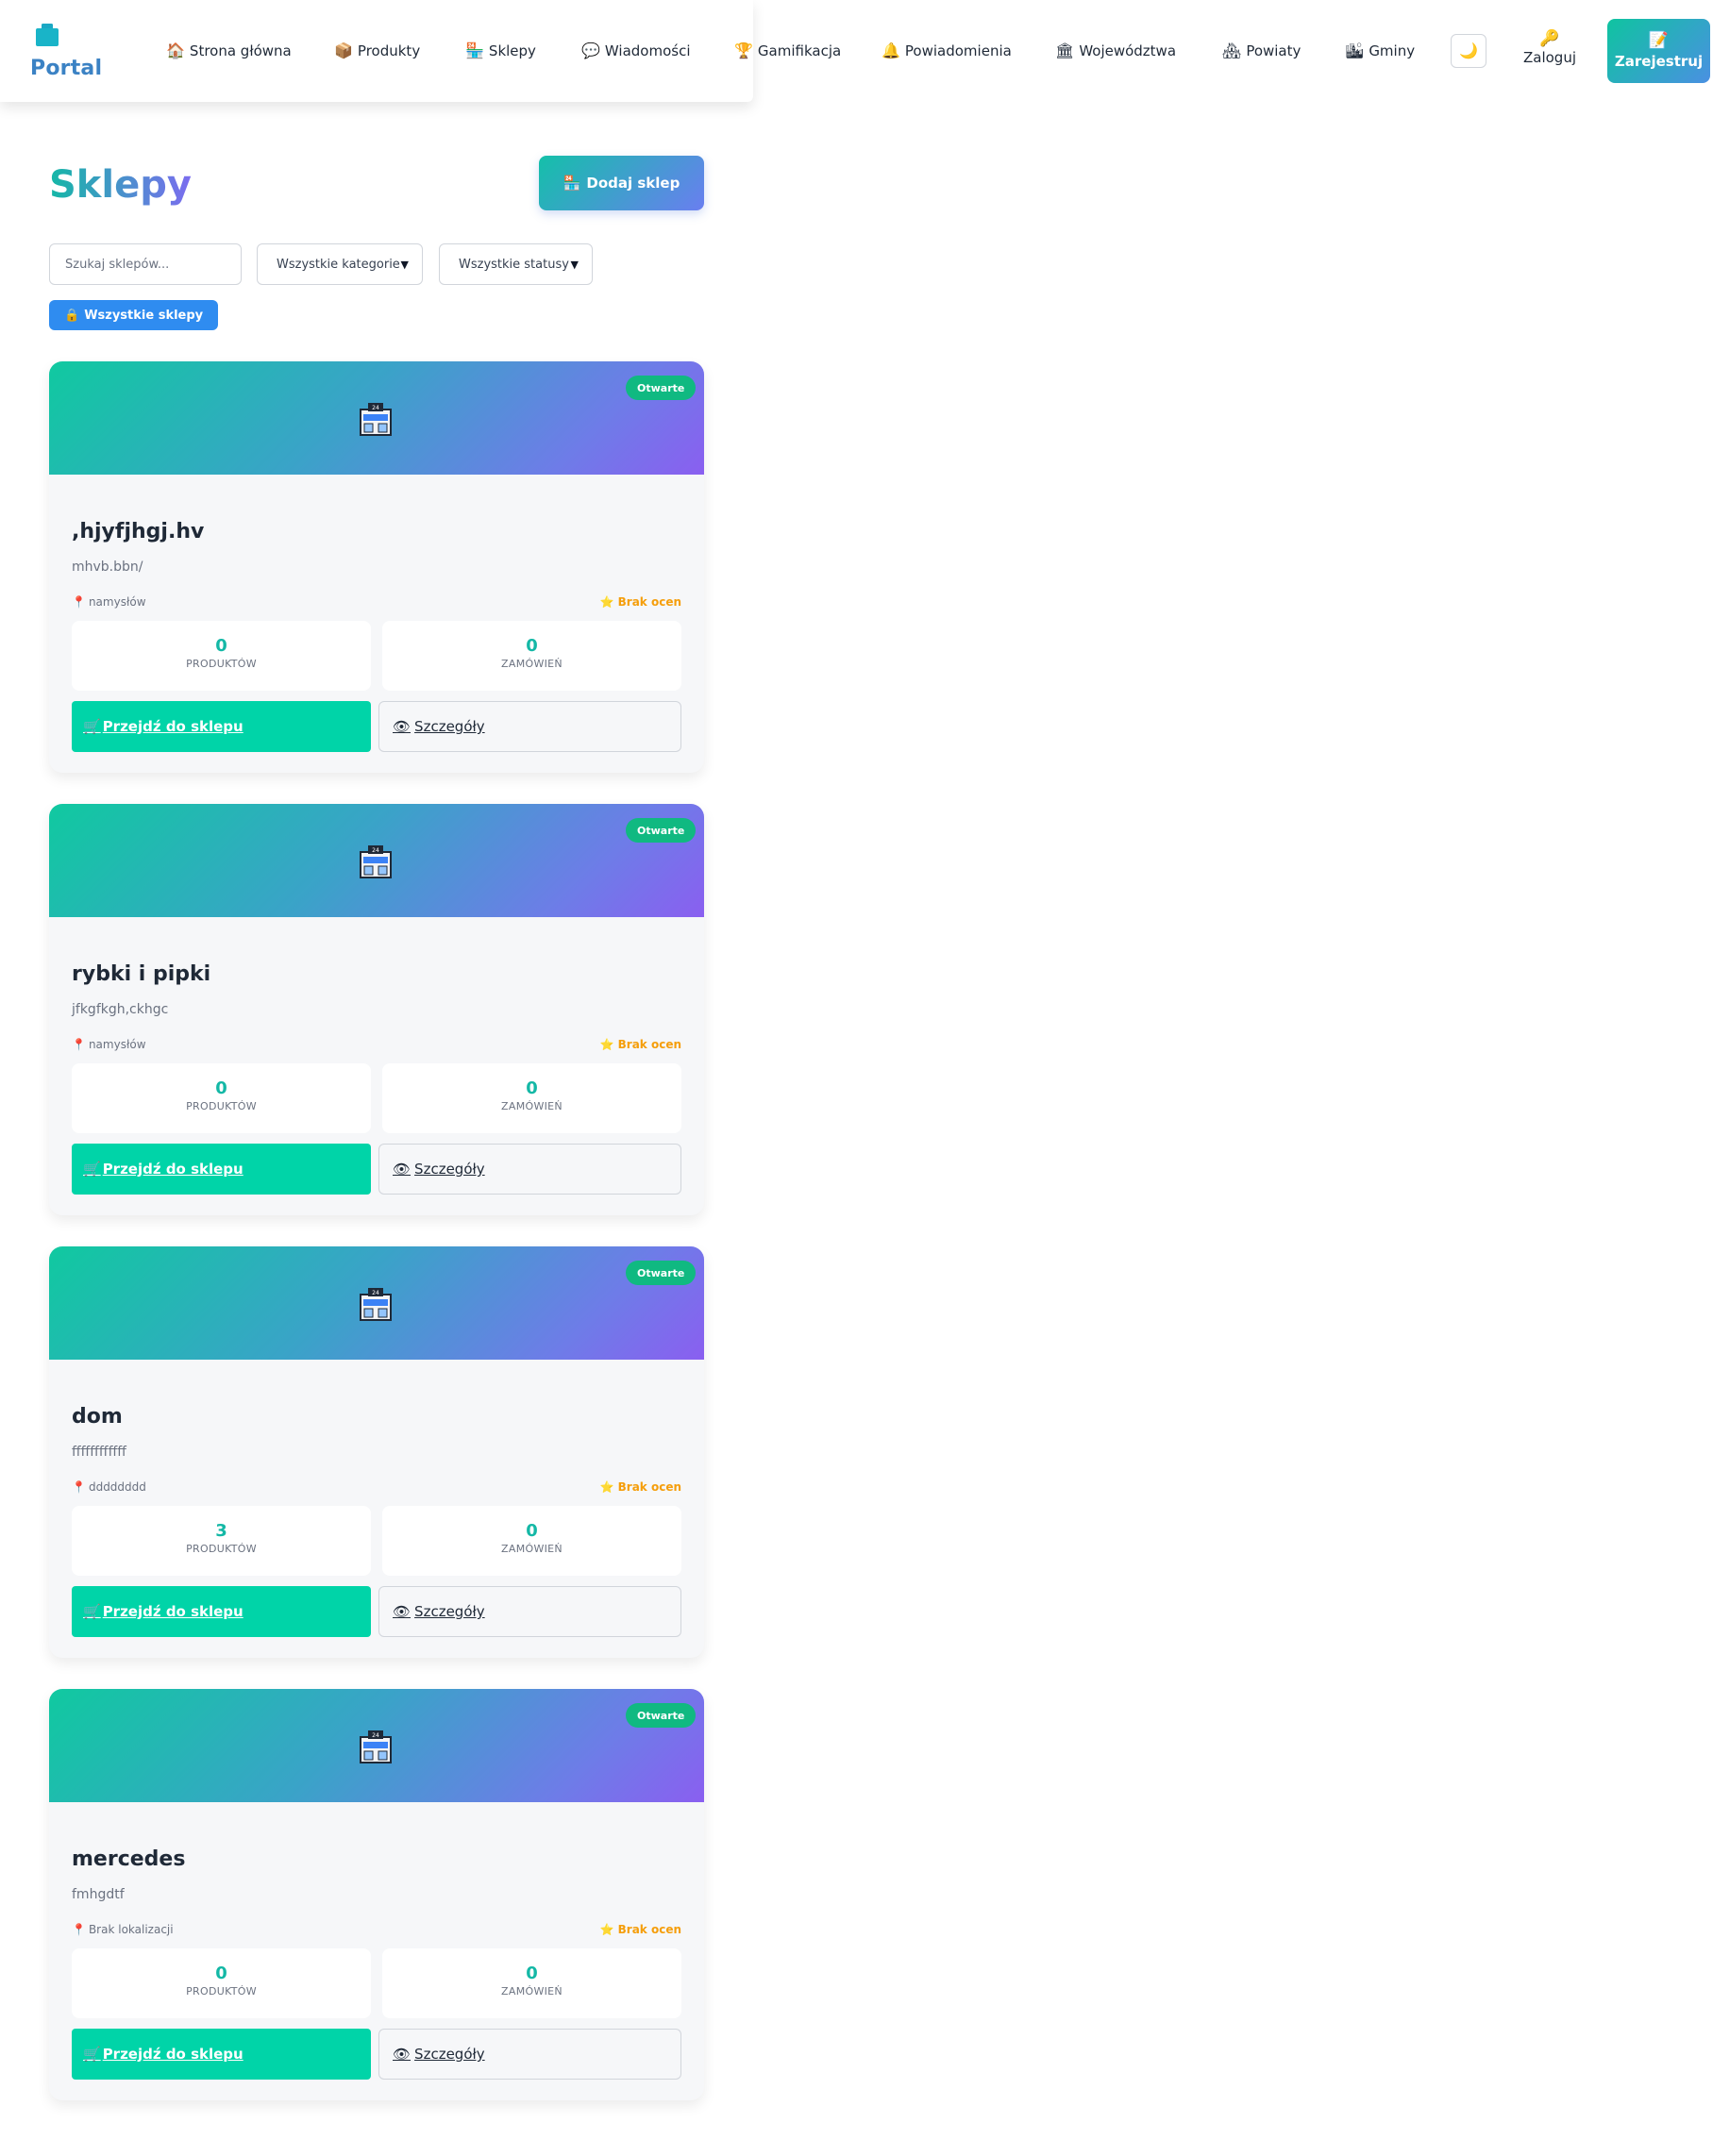 The height and width of the screenshot is (2156, 1713). Describe the element at coordinates (636, 51) in the screenshot. I see `nav-link-messages: 💬 Wiadomości` at that location.